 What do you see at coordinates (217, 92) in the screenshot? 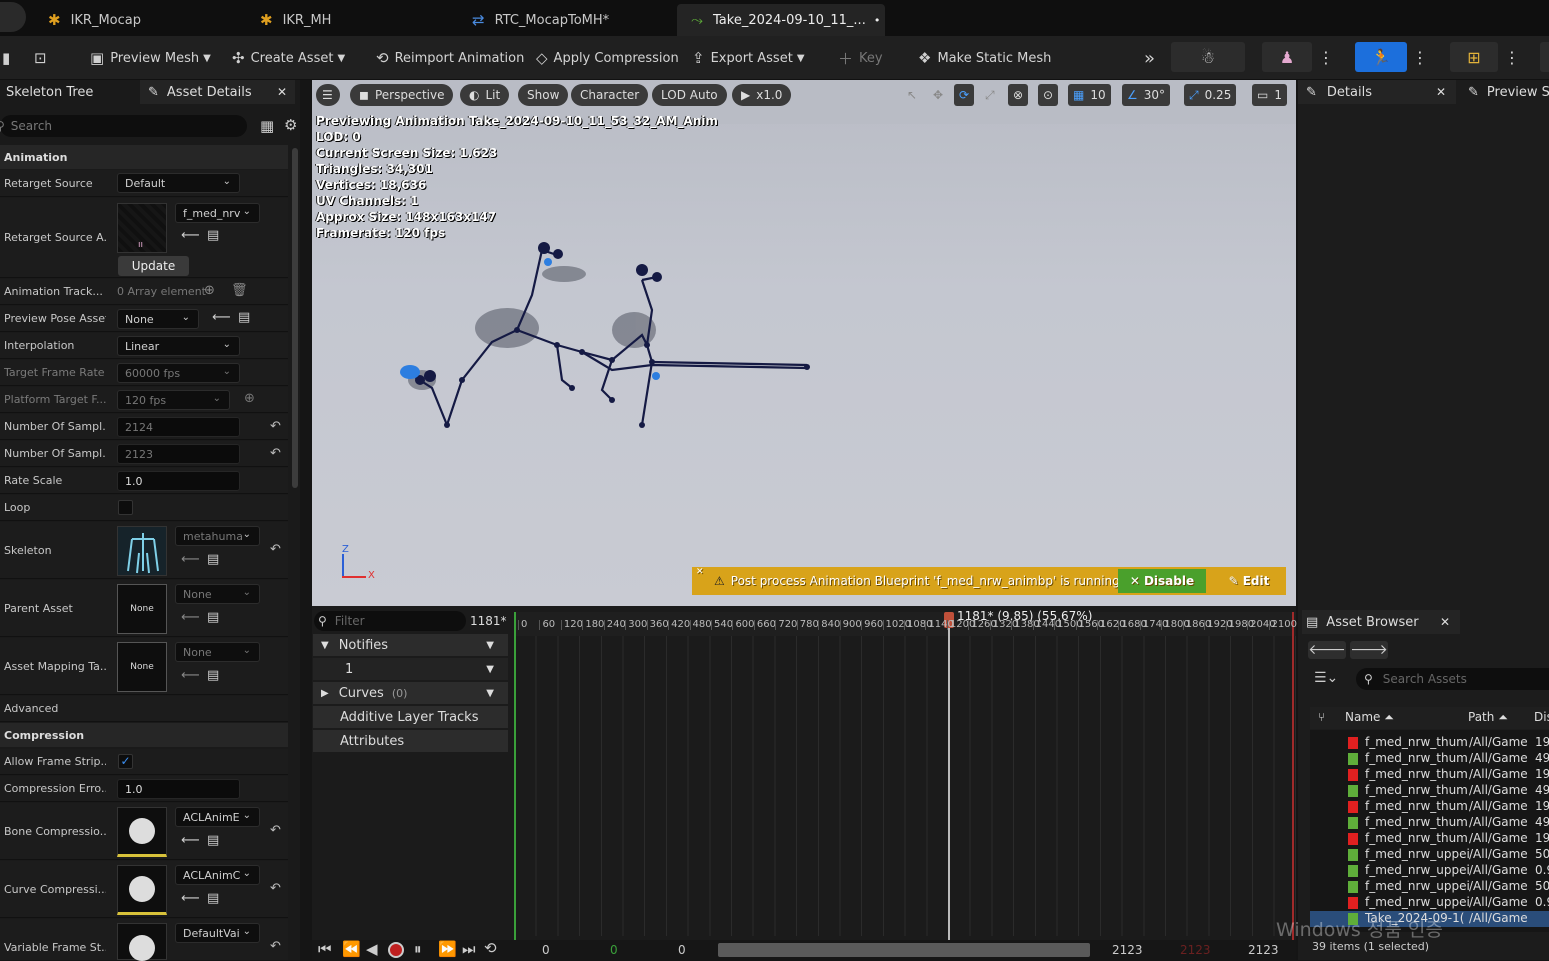
I see `tab-asset-details: ✎ Asset Details ✕` at bounding box center [217, 92].